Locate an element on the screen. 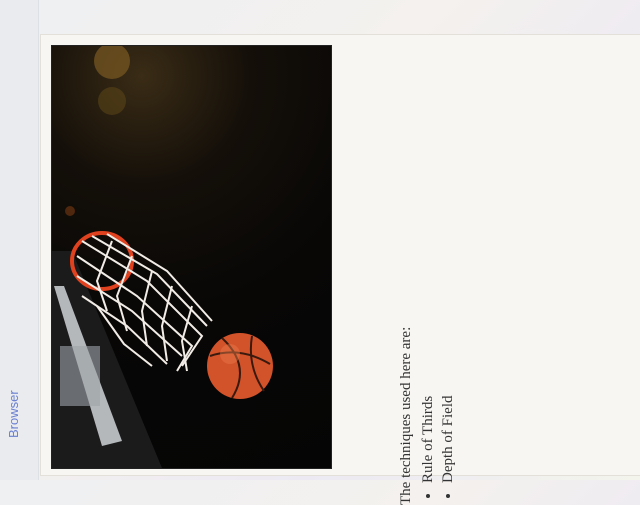  list-item: Rule of Thirds is located at coordinates (428, 374).